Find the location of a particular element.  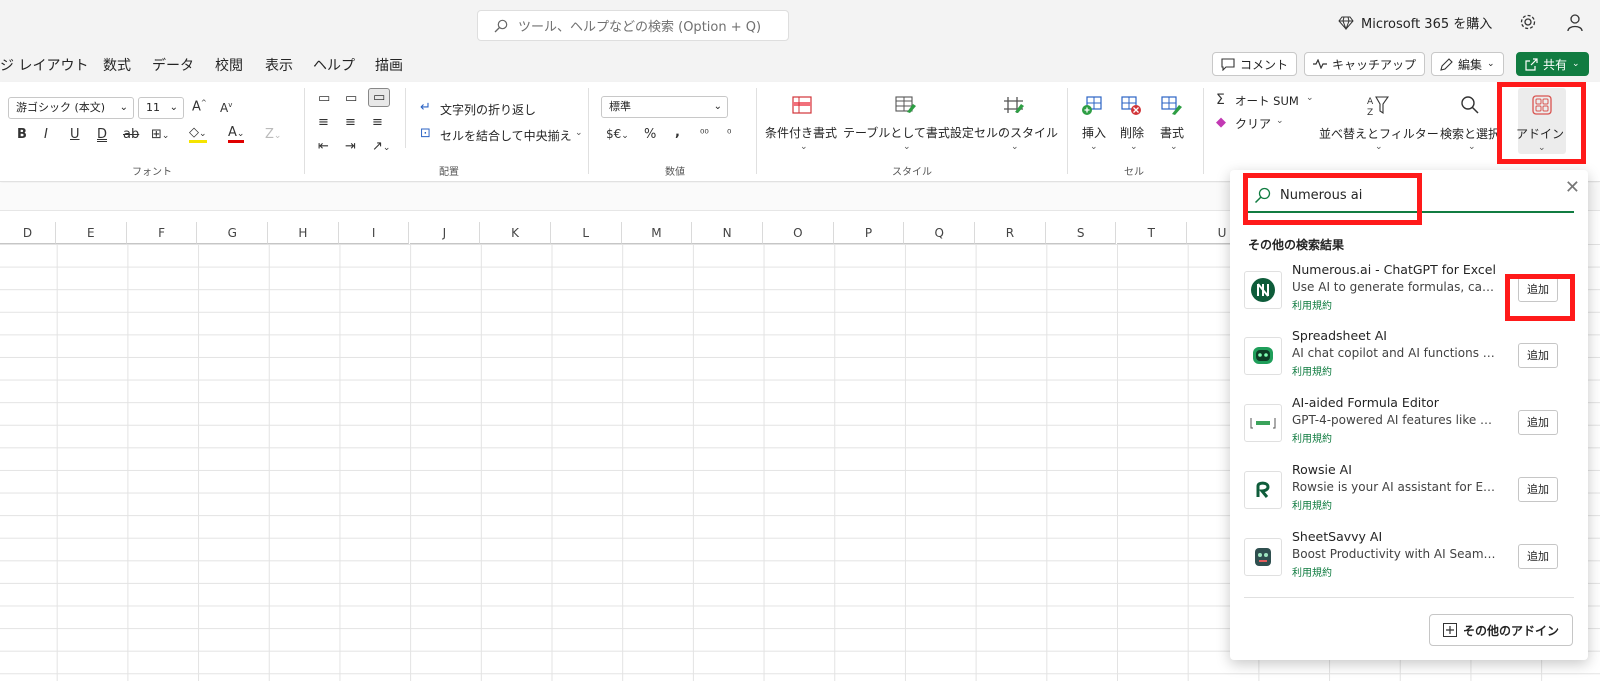

column-header: D is located at coordinates (28, 233).